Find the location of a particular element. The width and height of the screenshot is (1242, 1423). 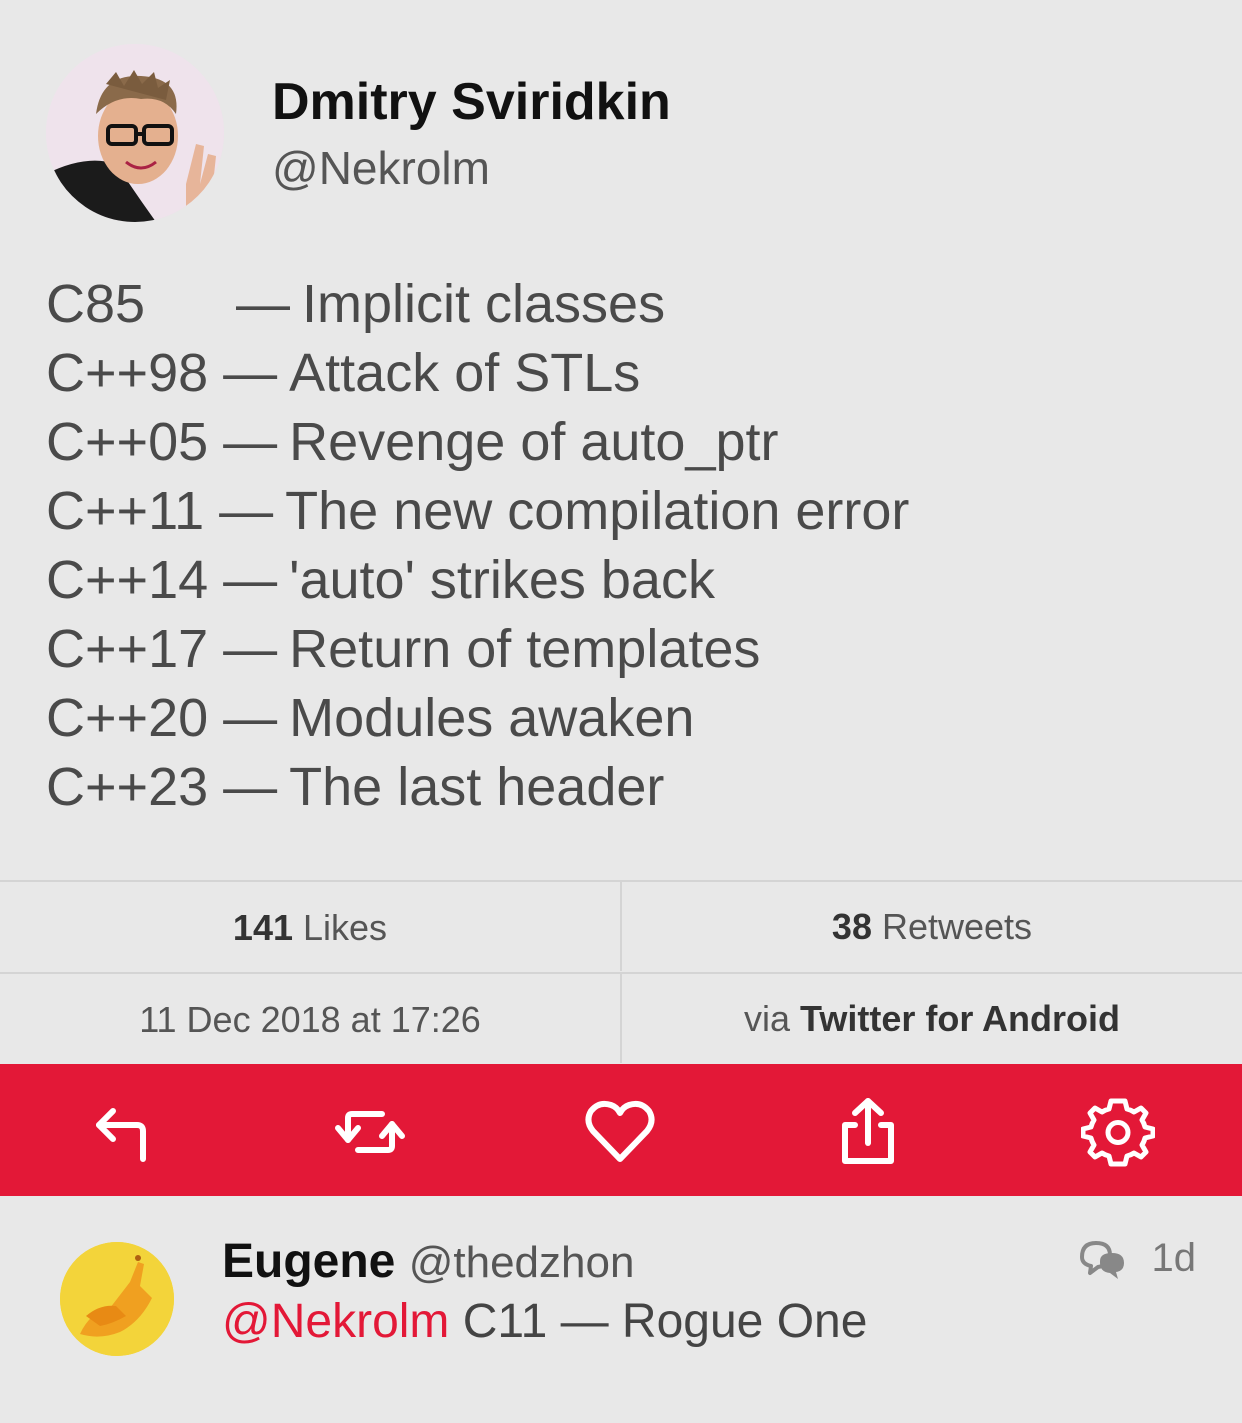

reply-author: Eugene @thedzhon is located at coordinates (428, 1262).